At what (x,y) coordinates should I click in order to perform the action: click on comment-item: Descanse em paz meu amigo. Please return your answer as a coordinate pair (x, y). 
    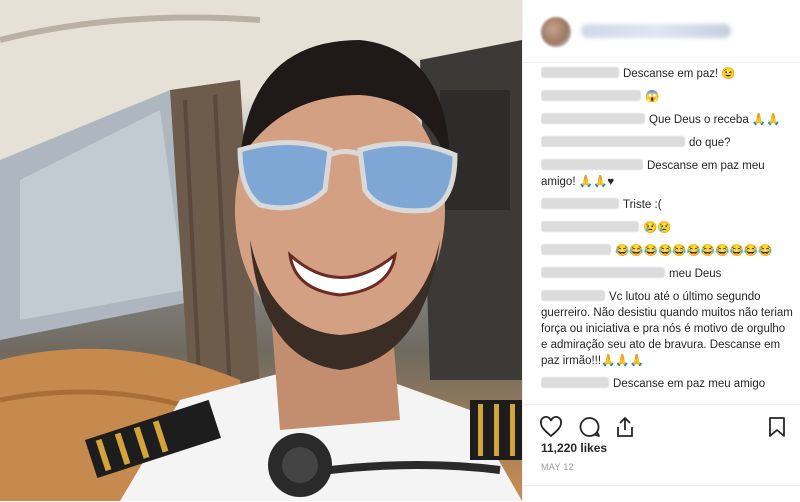
    Looking at the image, I should click on (667, 384).